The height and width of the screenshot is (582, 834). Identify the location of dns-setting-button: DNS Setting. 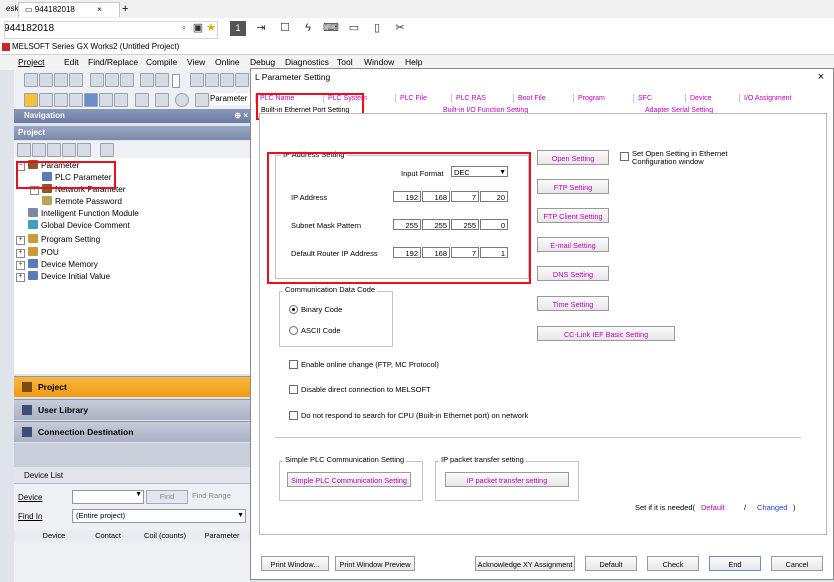
(573, 273).